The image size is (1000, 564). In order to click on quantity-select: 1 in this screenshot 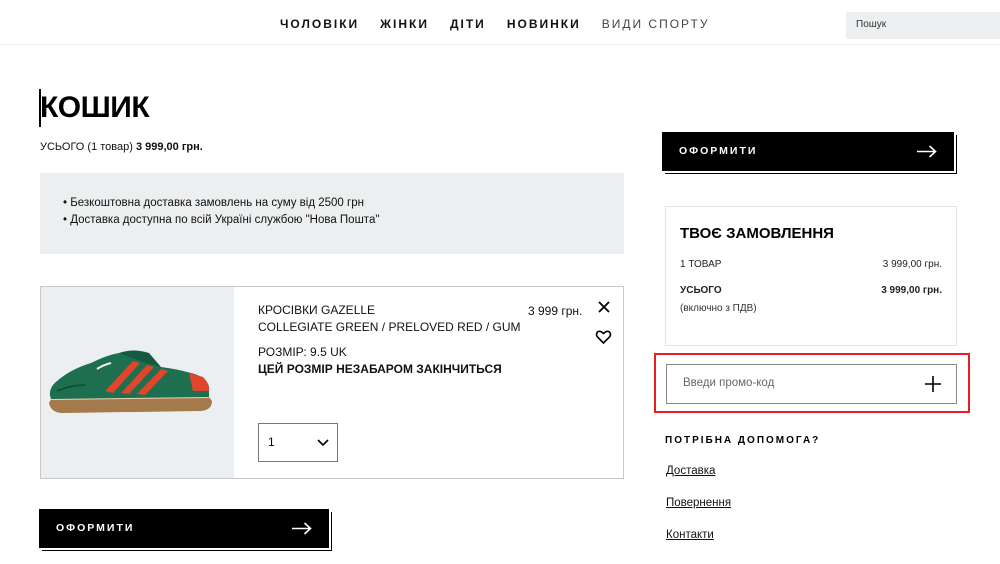, I will do `click(298, 442)`.